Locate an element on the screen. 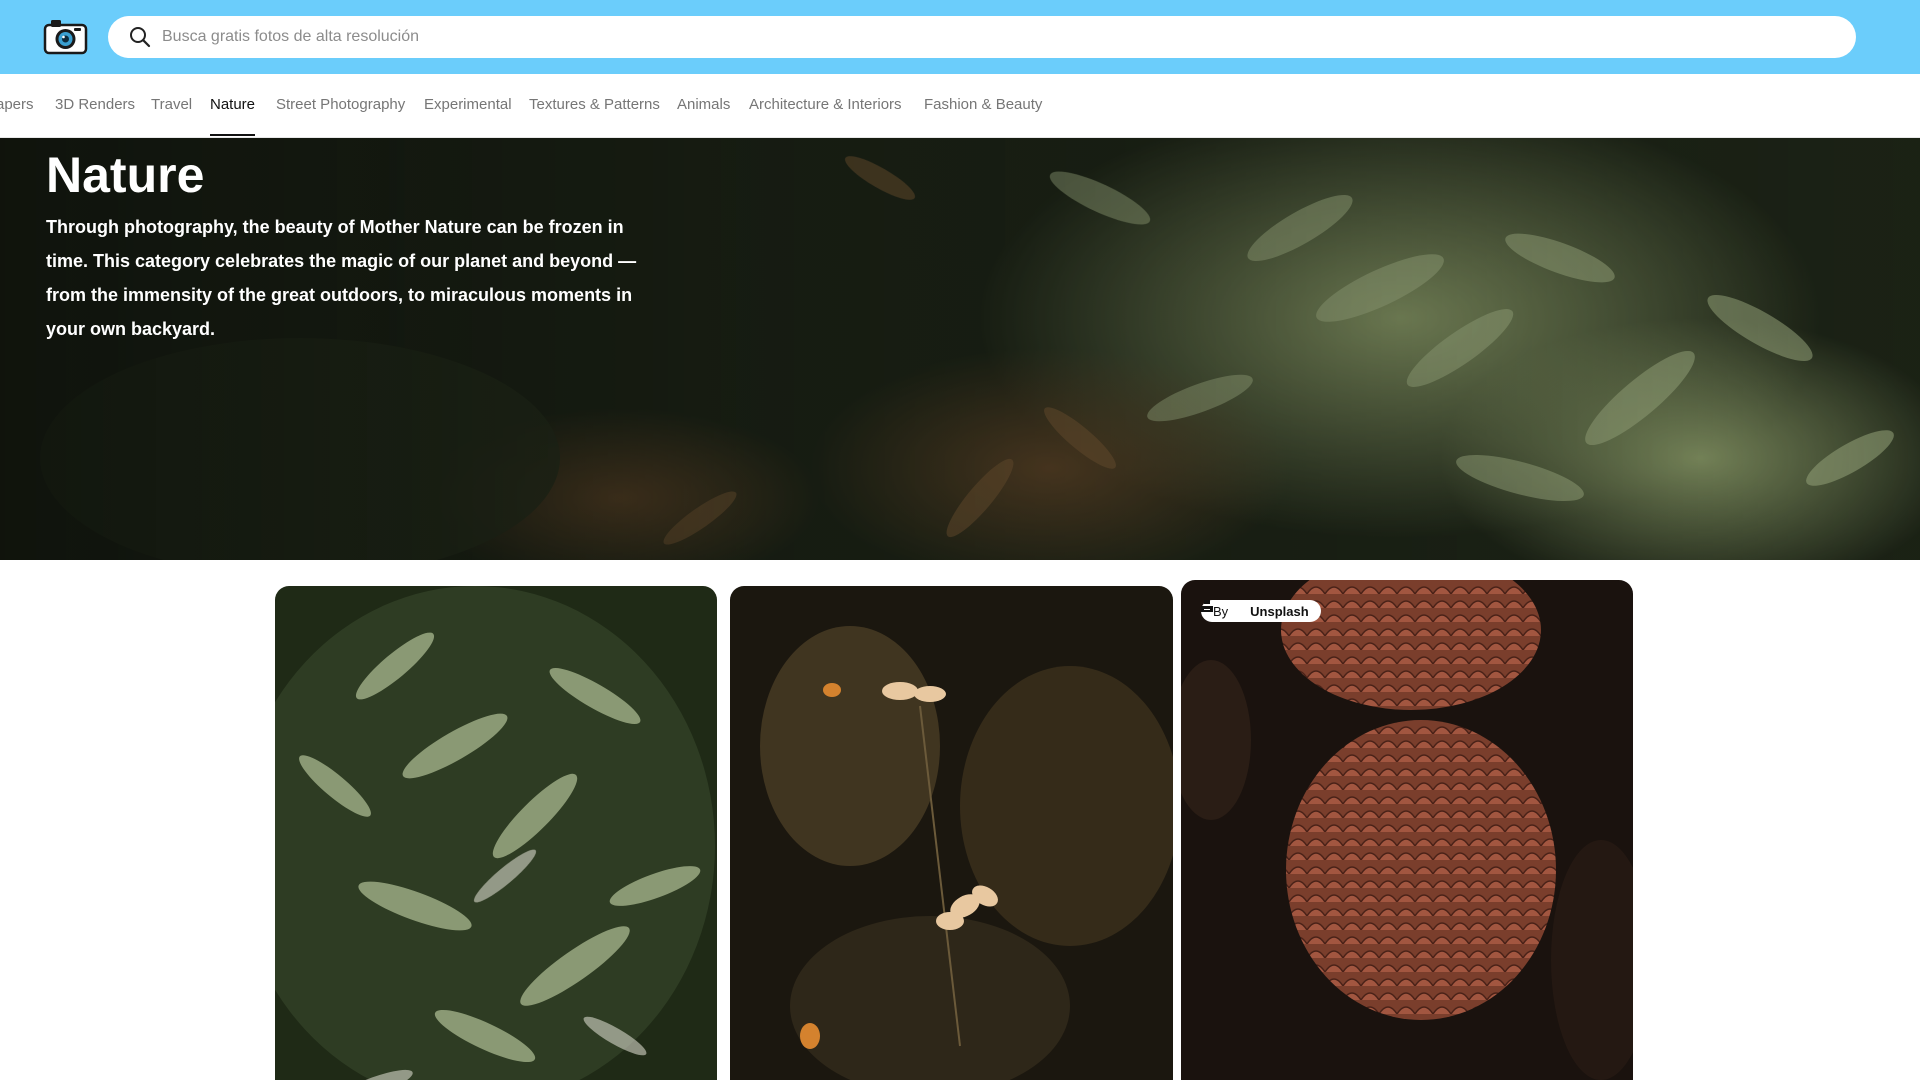 This screenshot has height=1080, width=1920. category-street-photography: Street Photography is located at coordinates (340, 104).